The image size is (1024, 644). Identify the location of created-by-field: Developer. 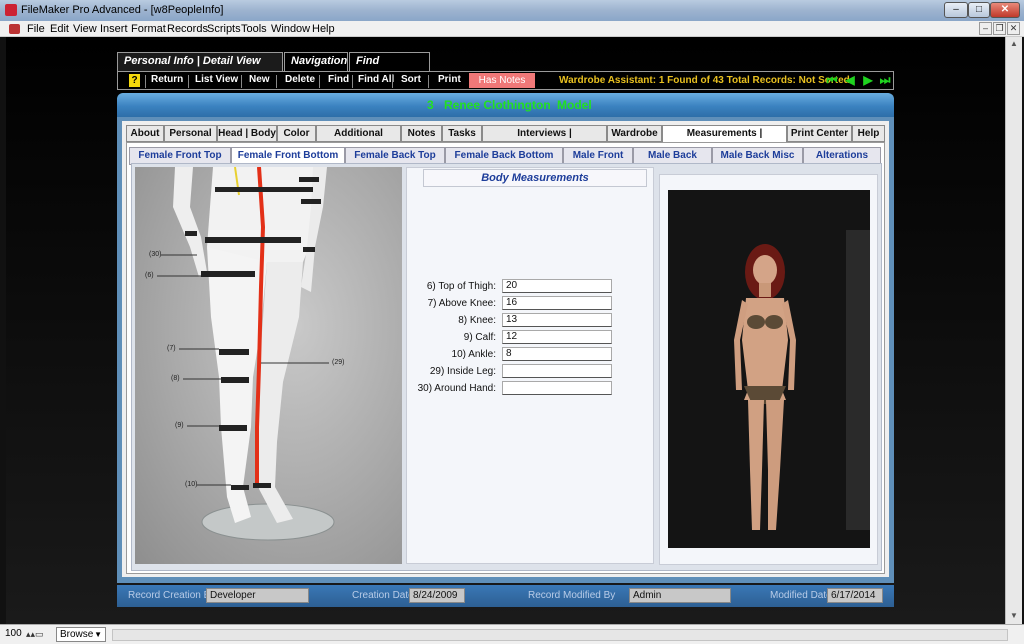
(257, 595).